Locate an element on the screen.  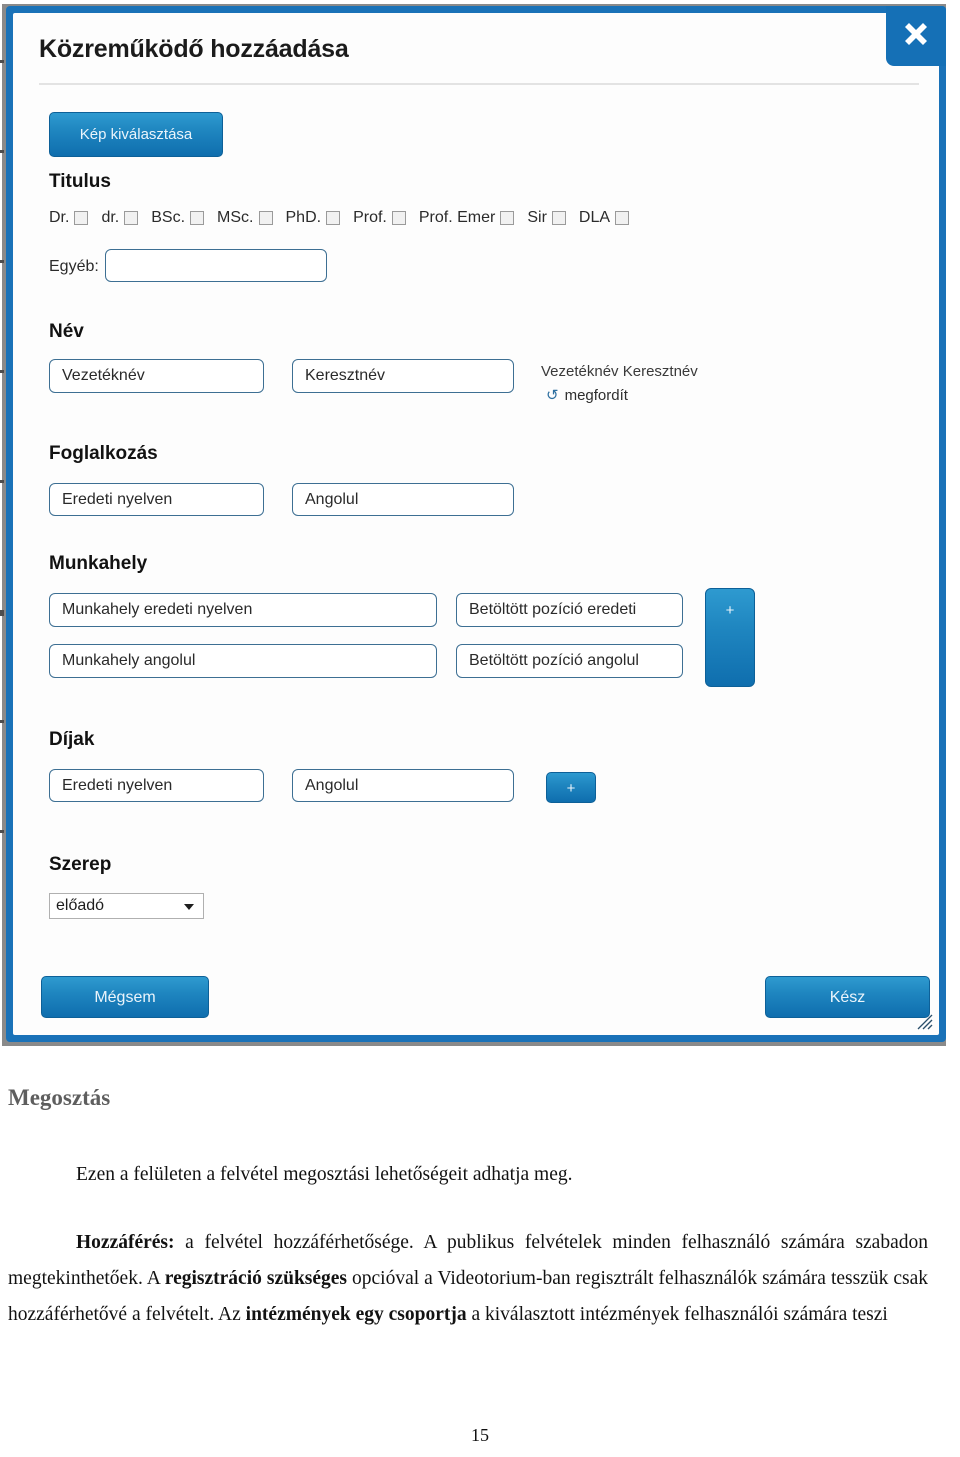
paragraph-bold-1: Hozzáférés: is located at coordinates (125, 1242).